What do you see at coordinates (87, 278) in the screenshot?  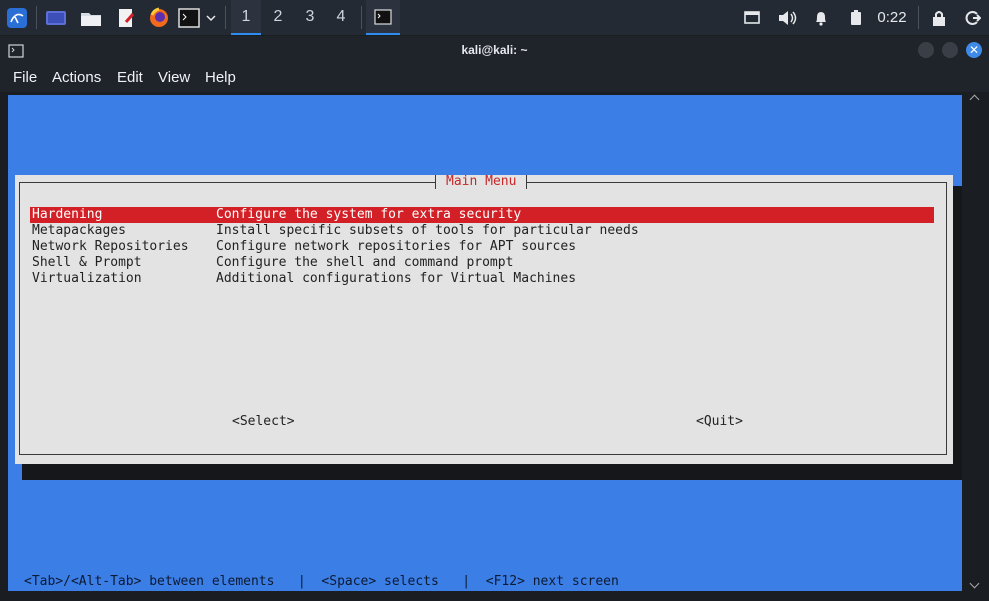 I see `option-tag: Virtualization` at bounding box center [87, 278].